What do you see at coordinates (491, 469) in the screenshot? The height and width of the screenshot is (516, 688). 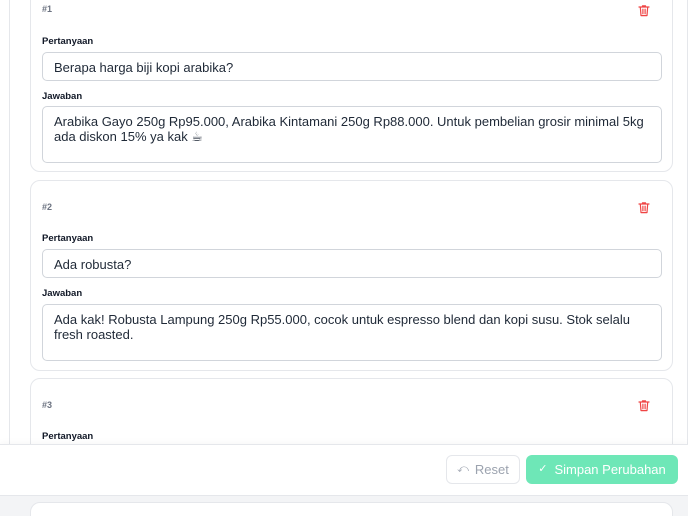 I see `reset-label: Reset` at bounding box center [491, 469].